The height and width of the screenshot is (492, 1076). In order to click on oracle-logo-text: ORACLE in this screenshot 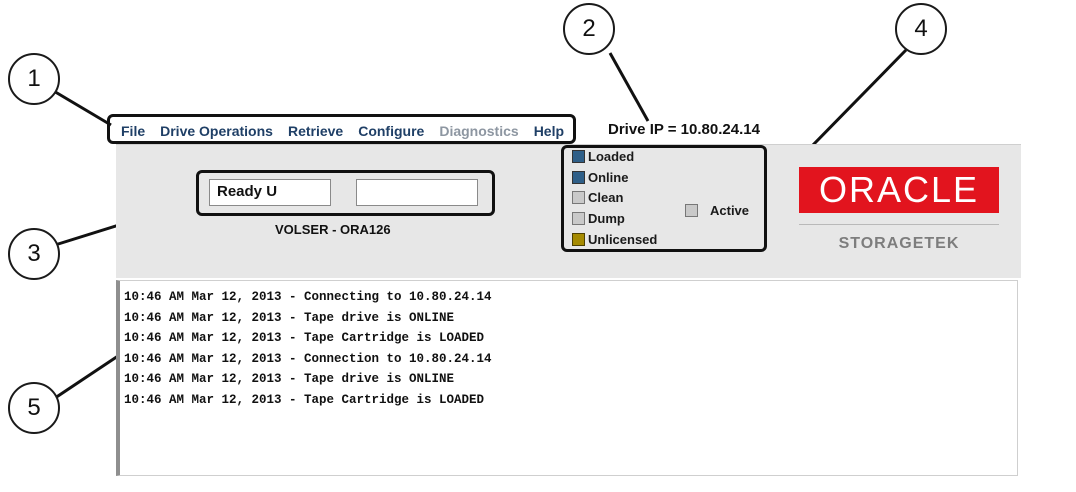, I will do `click(899, 189)`.